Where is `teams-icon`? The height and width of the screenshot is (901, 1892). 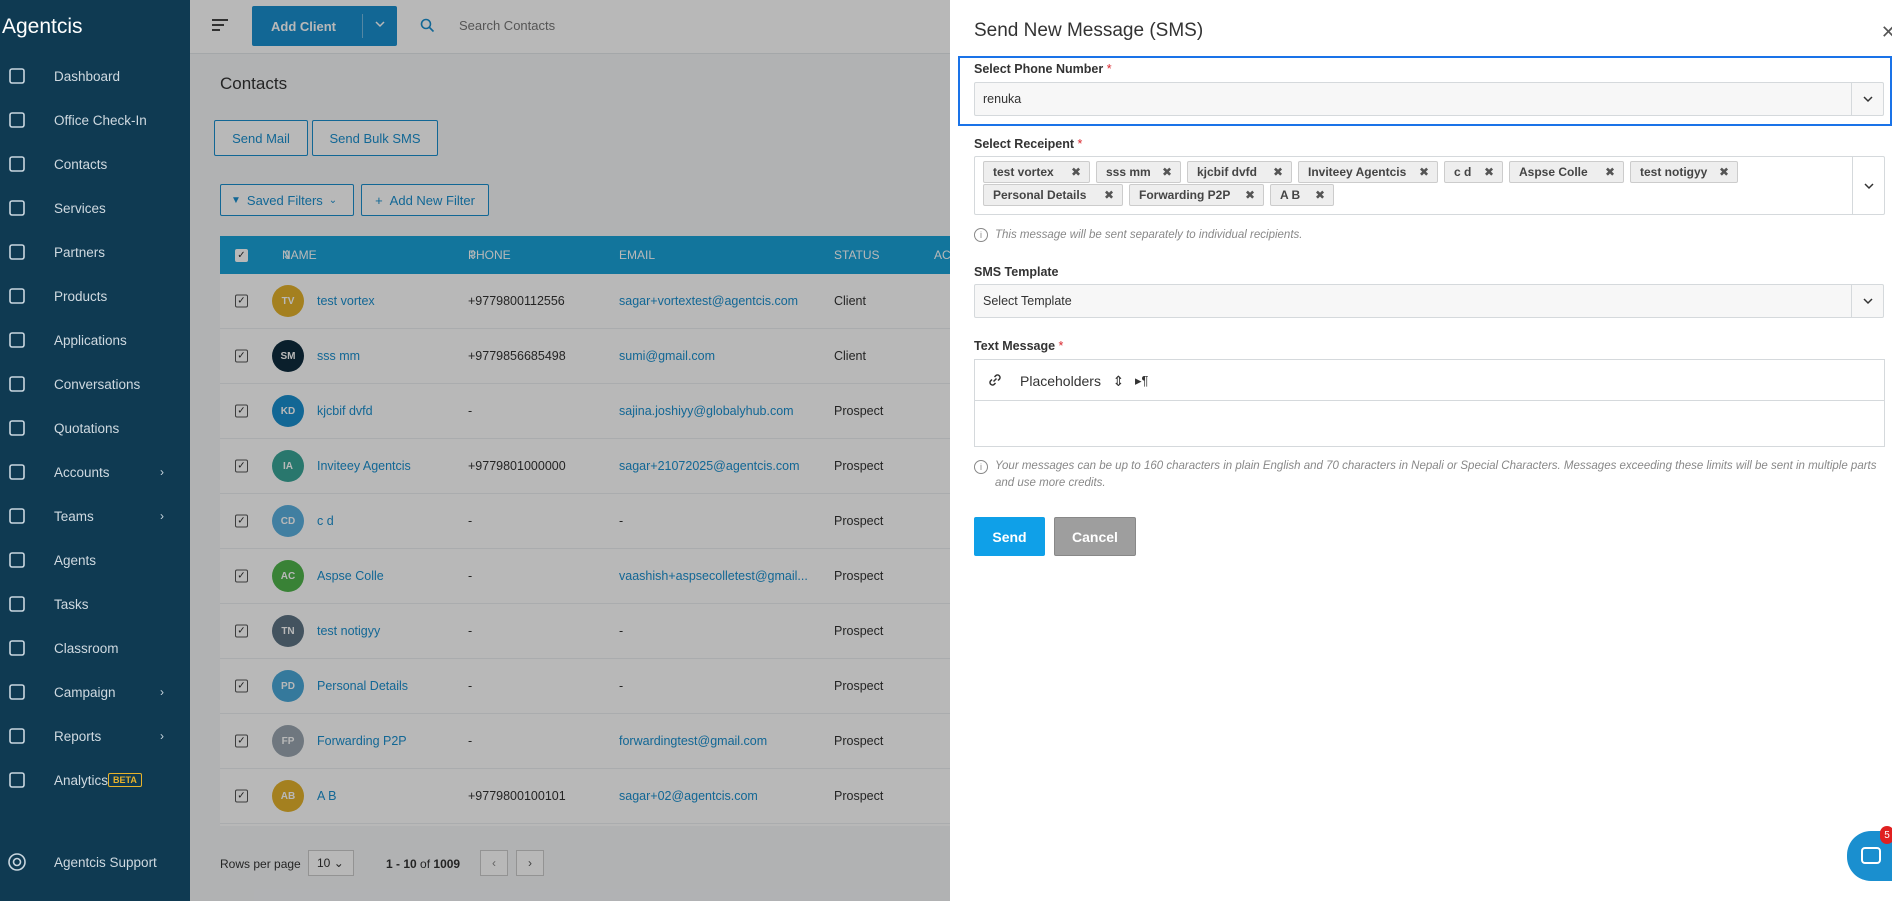
teams-icon is located at coordinates (17, 516).